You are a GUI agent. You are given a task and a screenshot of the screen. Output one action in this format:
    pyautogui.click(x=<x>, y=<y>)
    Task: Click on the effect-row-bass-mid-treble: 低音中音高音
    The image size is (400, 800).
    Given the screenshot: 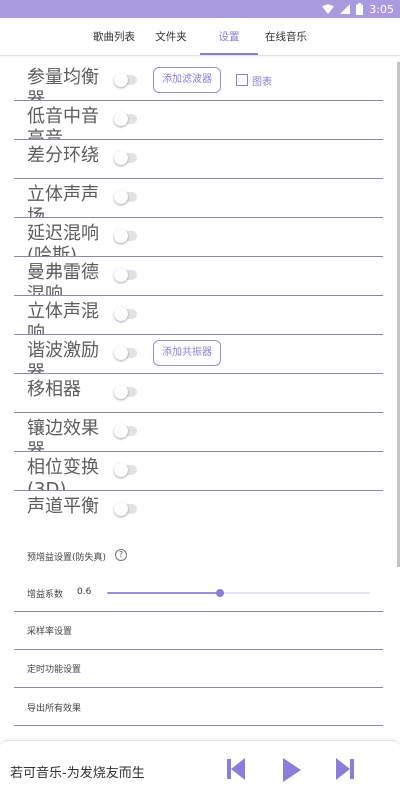 What is the action you would take?
    pyautogui.click(x=198, y=120)
    